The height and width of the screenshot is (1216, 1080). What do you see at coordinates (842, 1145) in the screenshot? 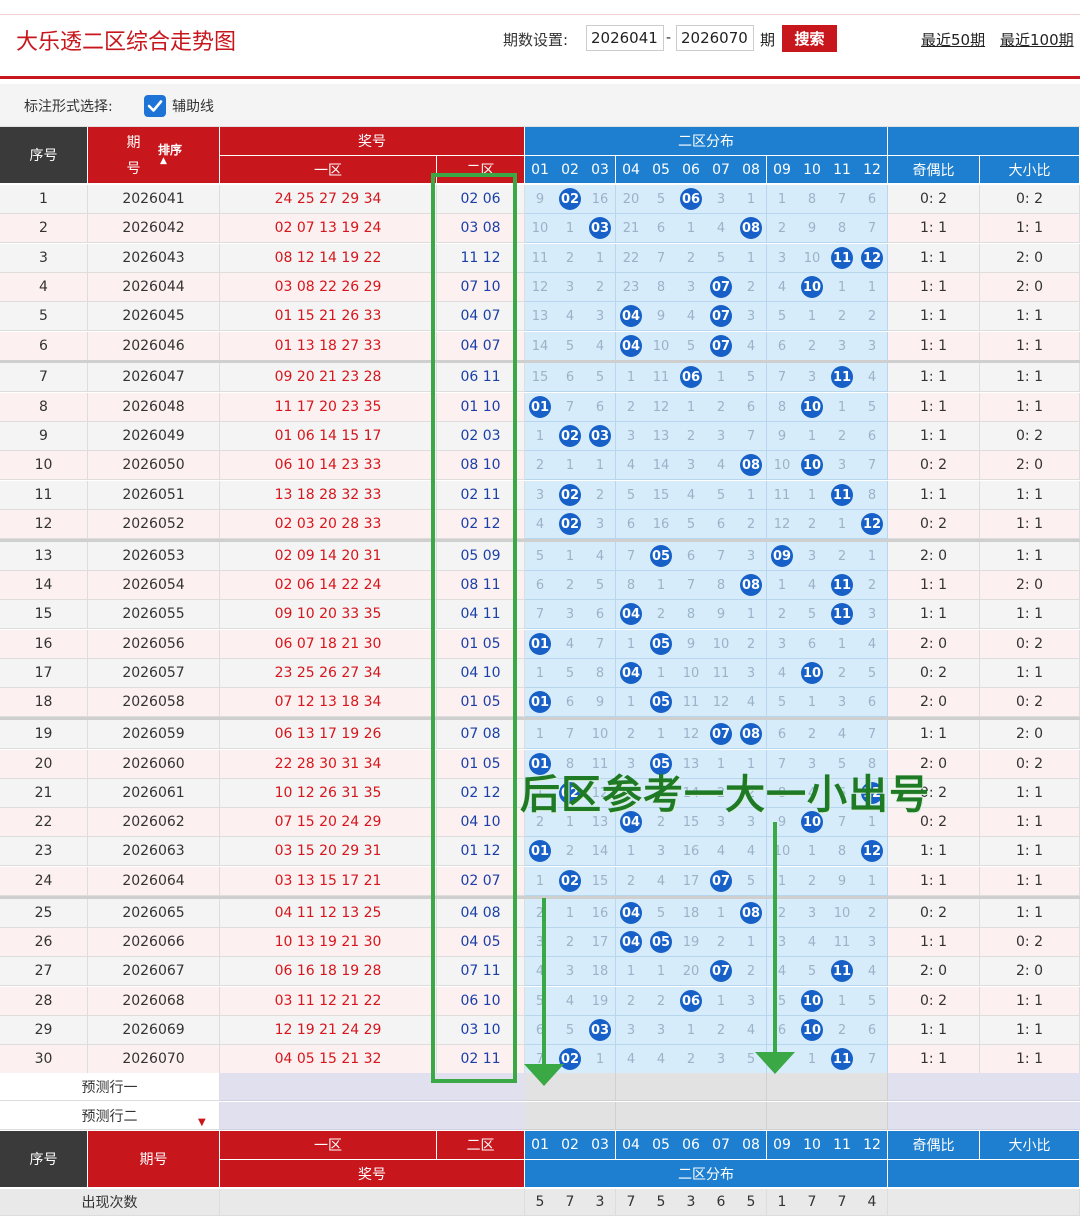
I see `footer-zone-col: 11` at bounding box center [842, 1145].